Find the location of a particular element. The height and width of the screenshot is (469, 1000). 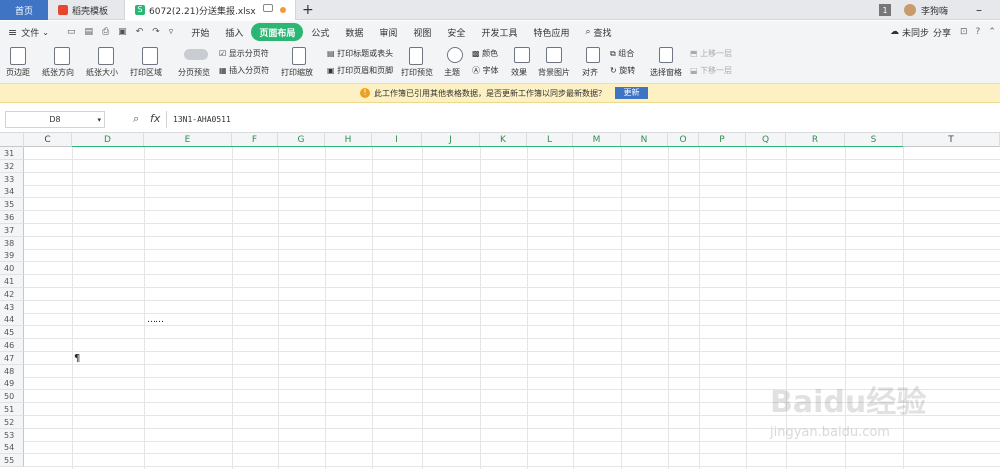

row-header-46: 46 is located at coordinates (12, 345).